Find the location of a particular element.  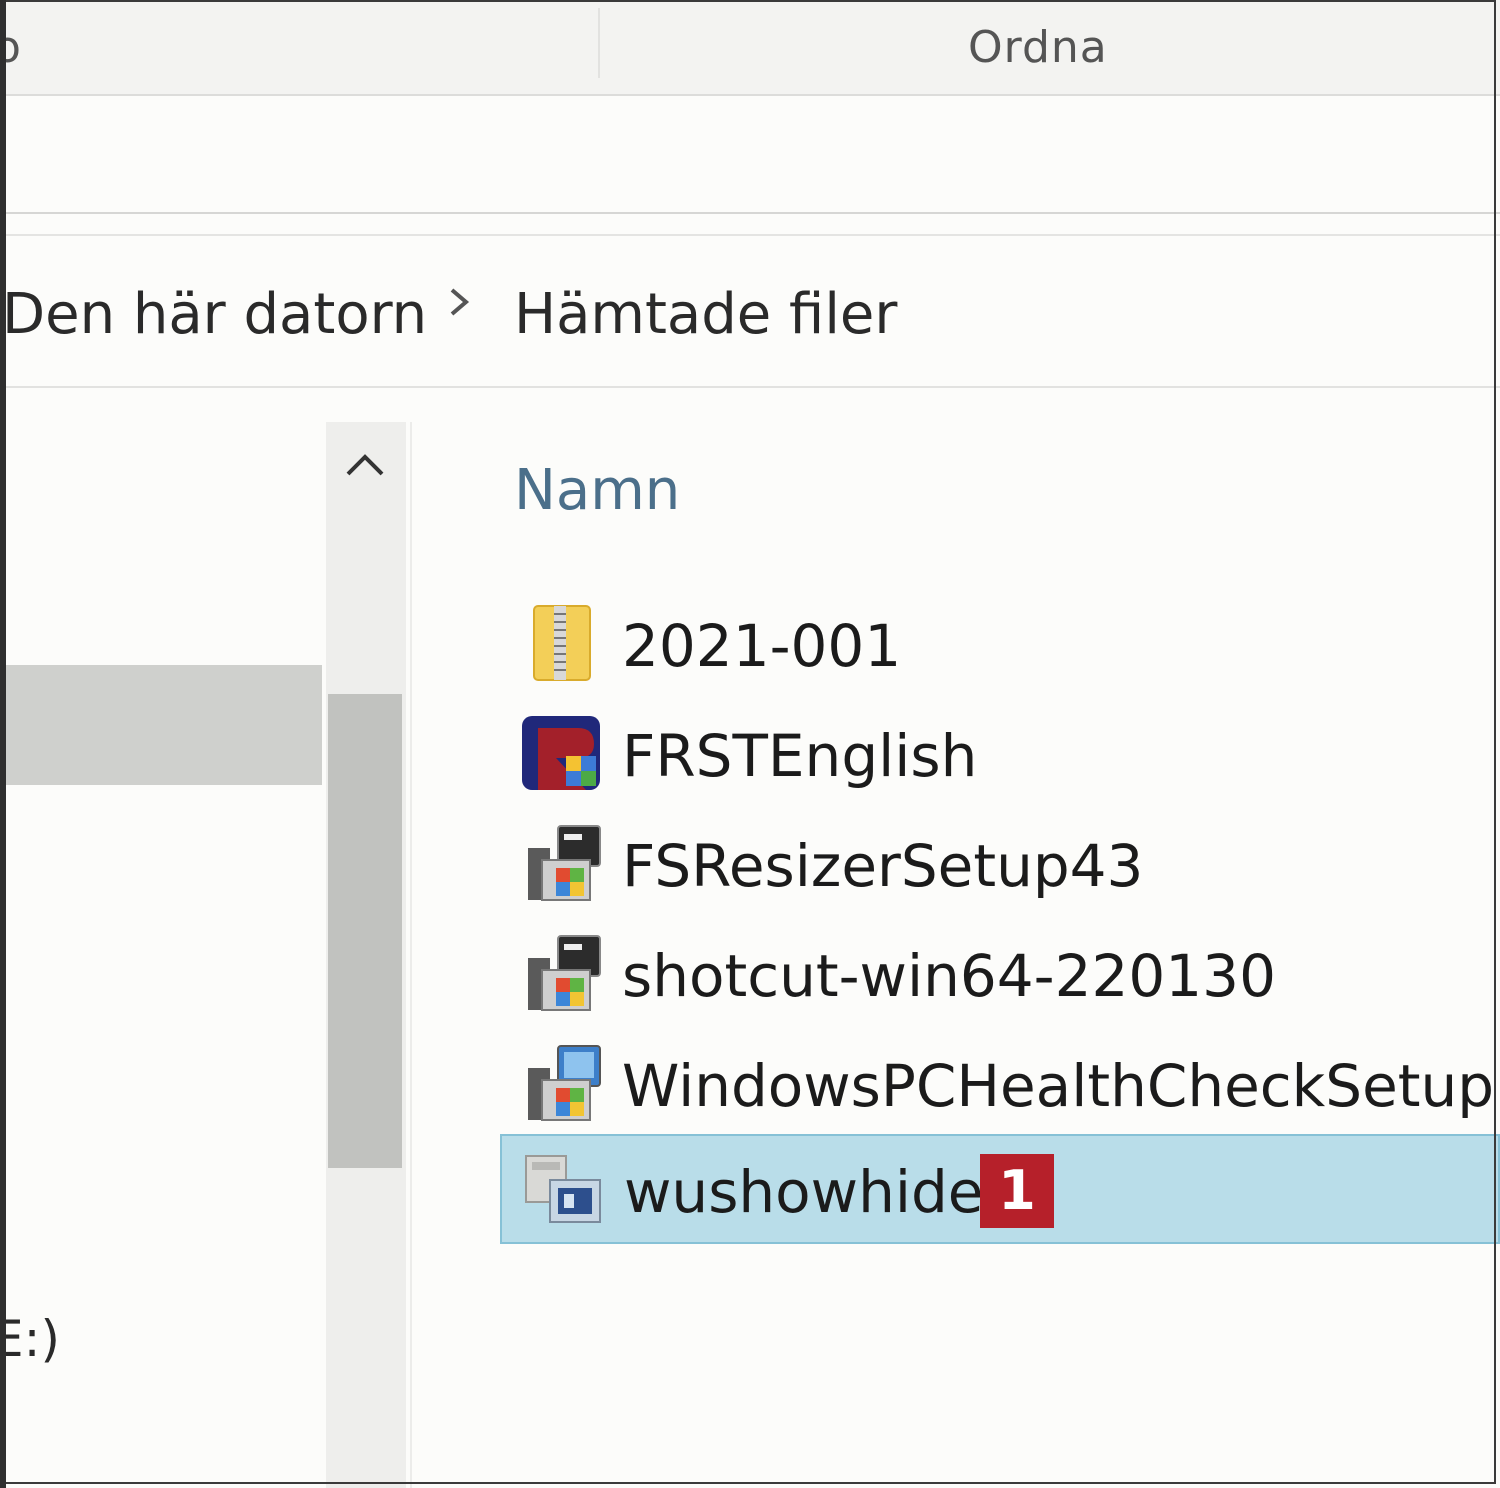

file-row: WindowsPCHealthCheckSetup is located at coordinates (1000, 1085).